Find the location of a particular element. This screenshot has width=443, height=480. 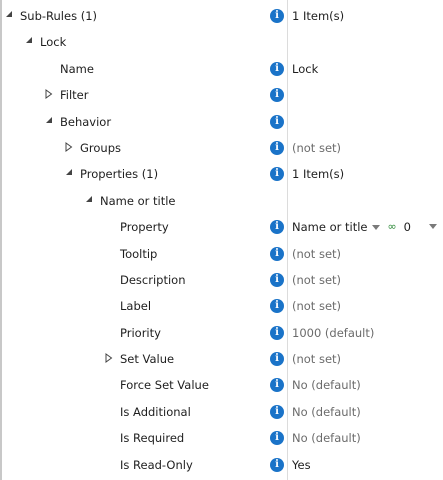

row-priority: Priority i 1000 (default) is located at coordinates (221, 333).